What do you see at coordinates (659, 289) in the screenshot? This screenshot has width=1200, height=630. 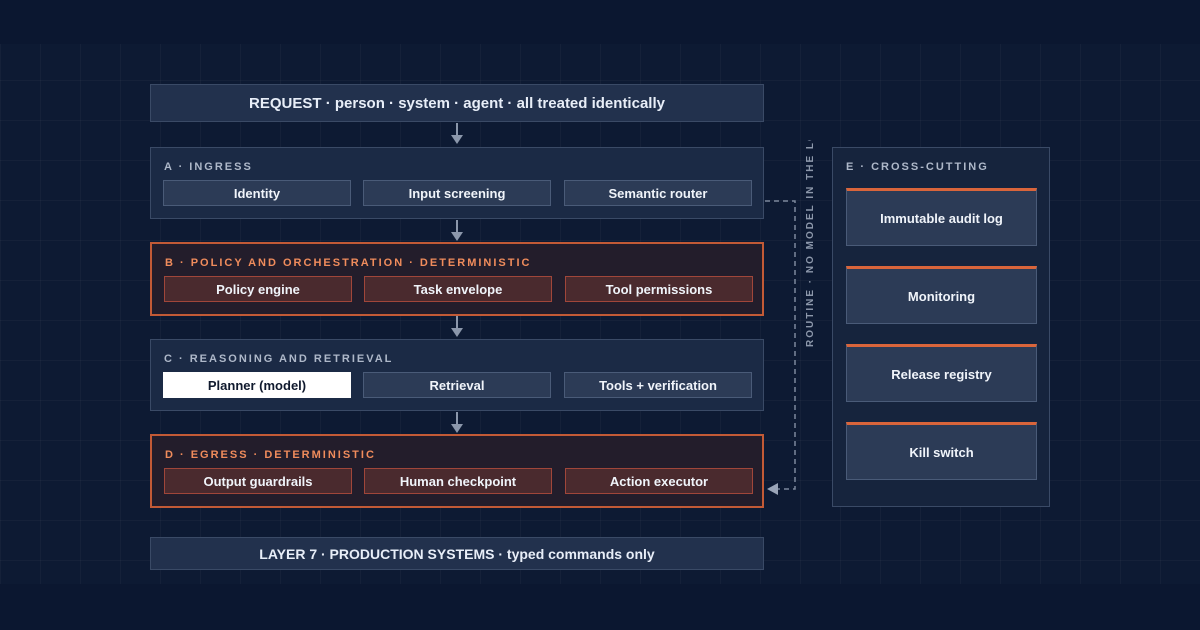 I see `tool-permissions-cell: Tool permissions` at bounding box center [659, 289].